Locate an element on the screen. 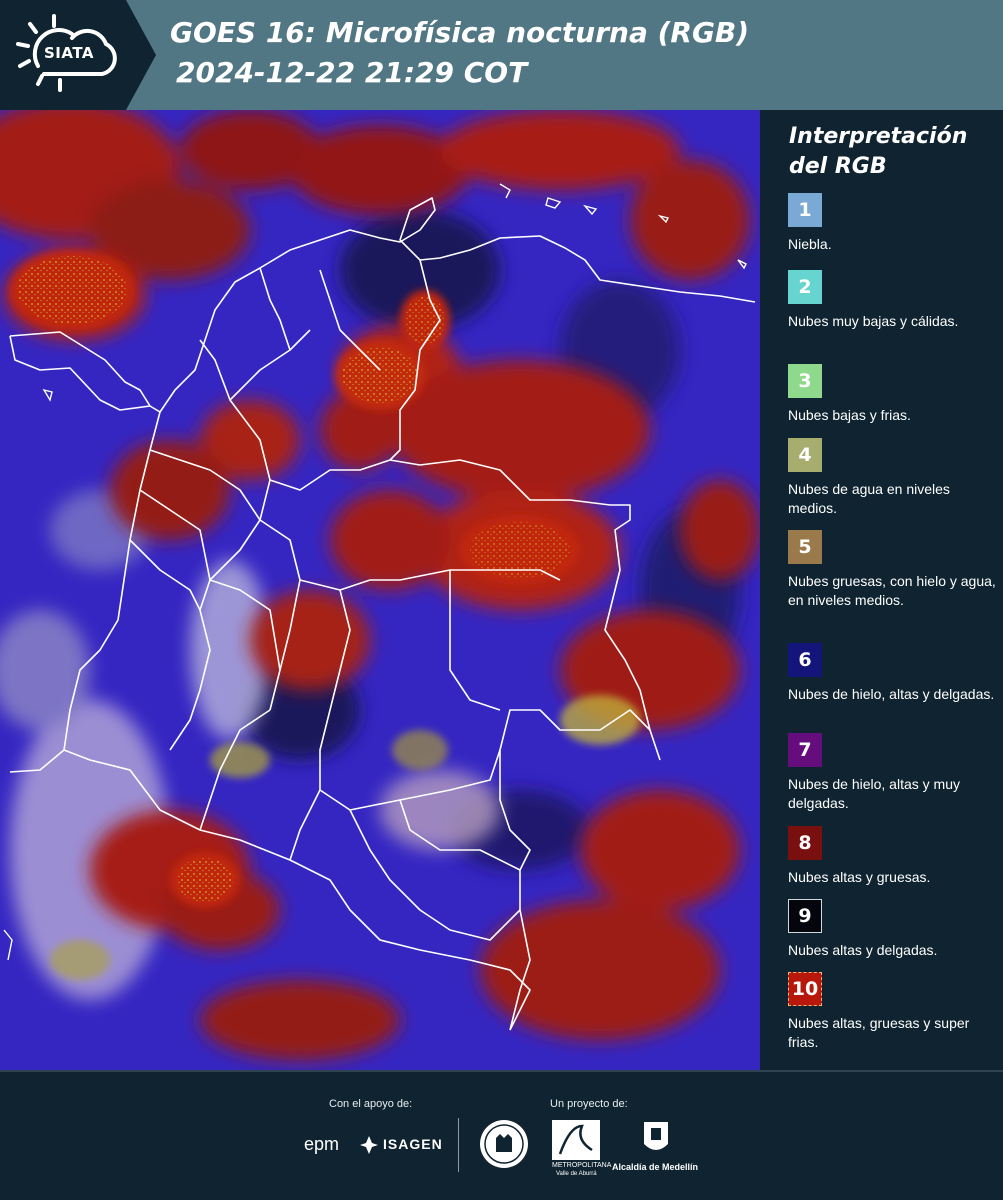 This screenshot has width=1003, height=1200. logo-text: SIATA is located at coordinates (69, 53).